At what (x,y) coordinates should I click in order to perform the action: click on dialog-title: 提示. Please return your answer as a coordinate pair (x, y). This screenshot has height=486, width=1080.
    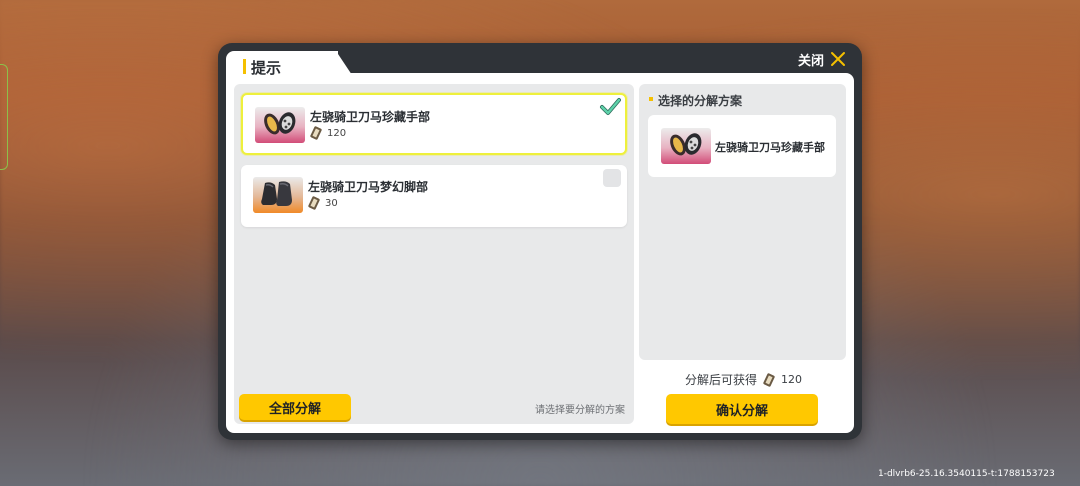
    Looking at the image, I should click on (266, 68).